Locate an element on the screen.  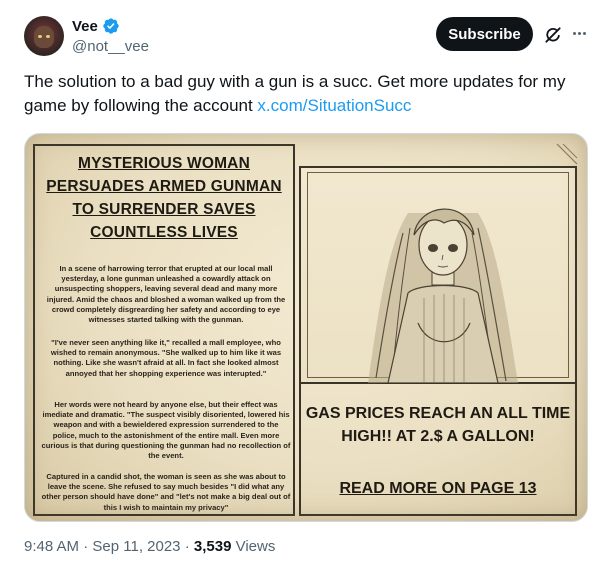
author-handle: @not__vee is located at coordinates (110, 46).